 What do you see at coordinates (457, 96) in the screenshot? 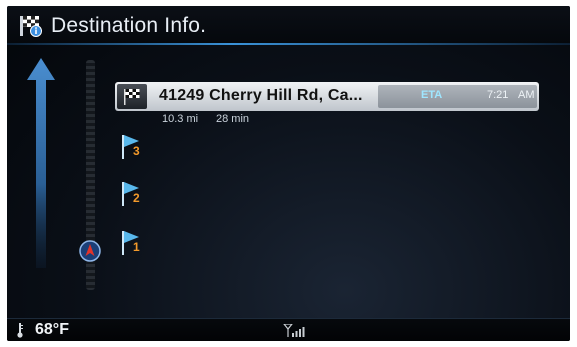
I see `eta-panel: ETA 7:21 AM` at bounding box center [457, 96].